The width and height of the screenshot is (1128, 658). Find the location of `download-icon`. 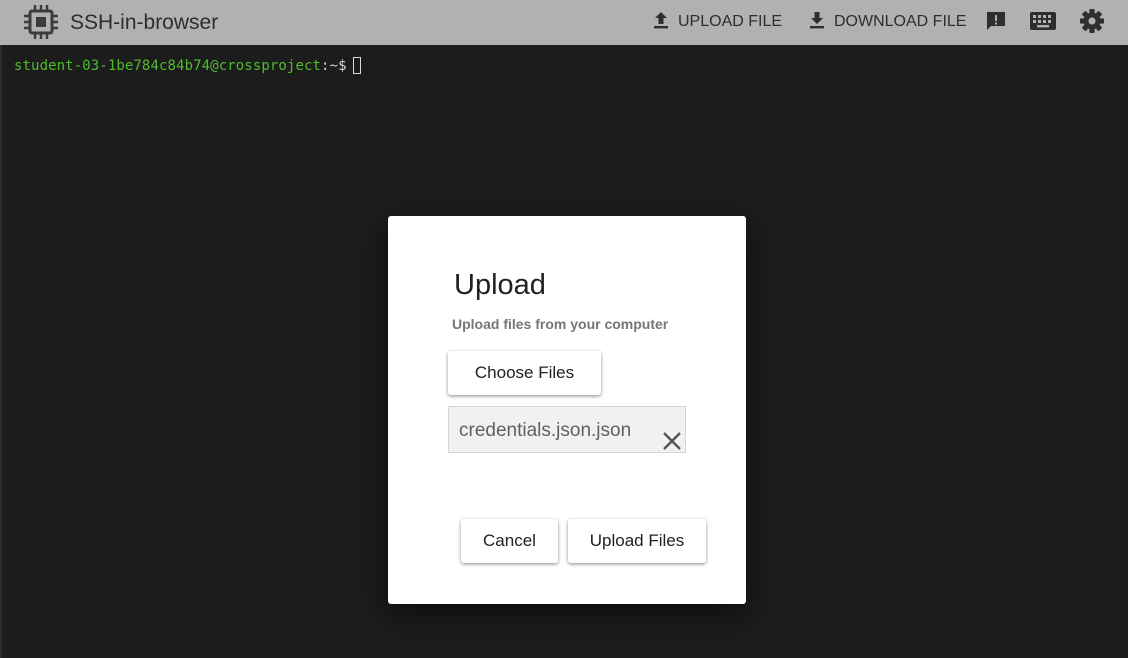

download-icon is located at coordinates (817, 22).